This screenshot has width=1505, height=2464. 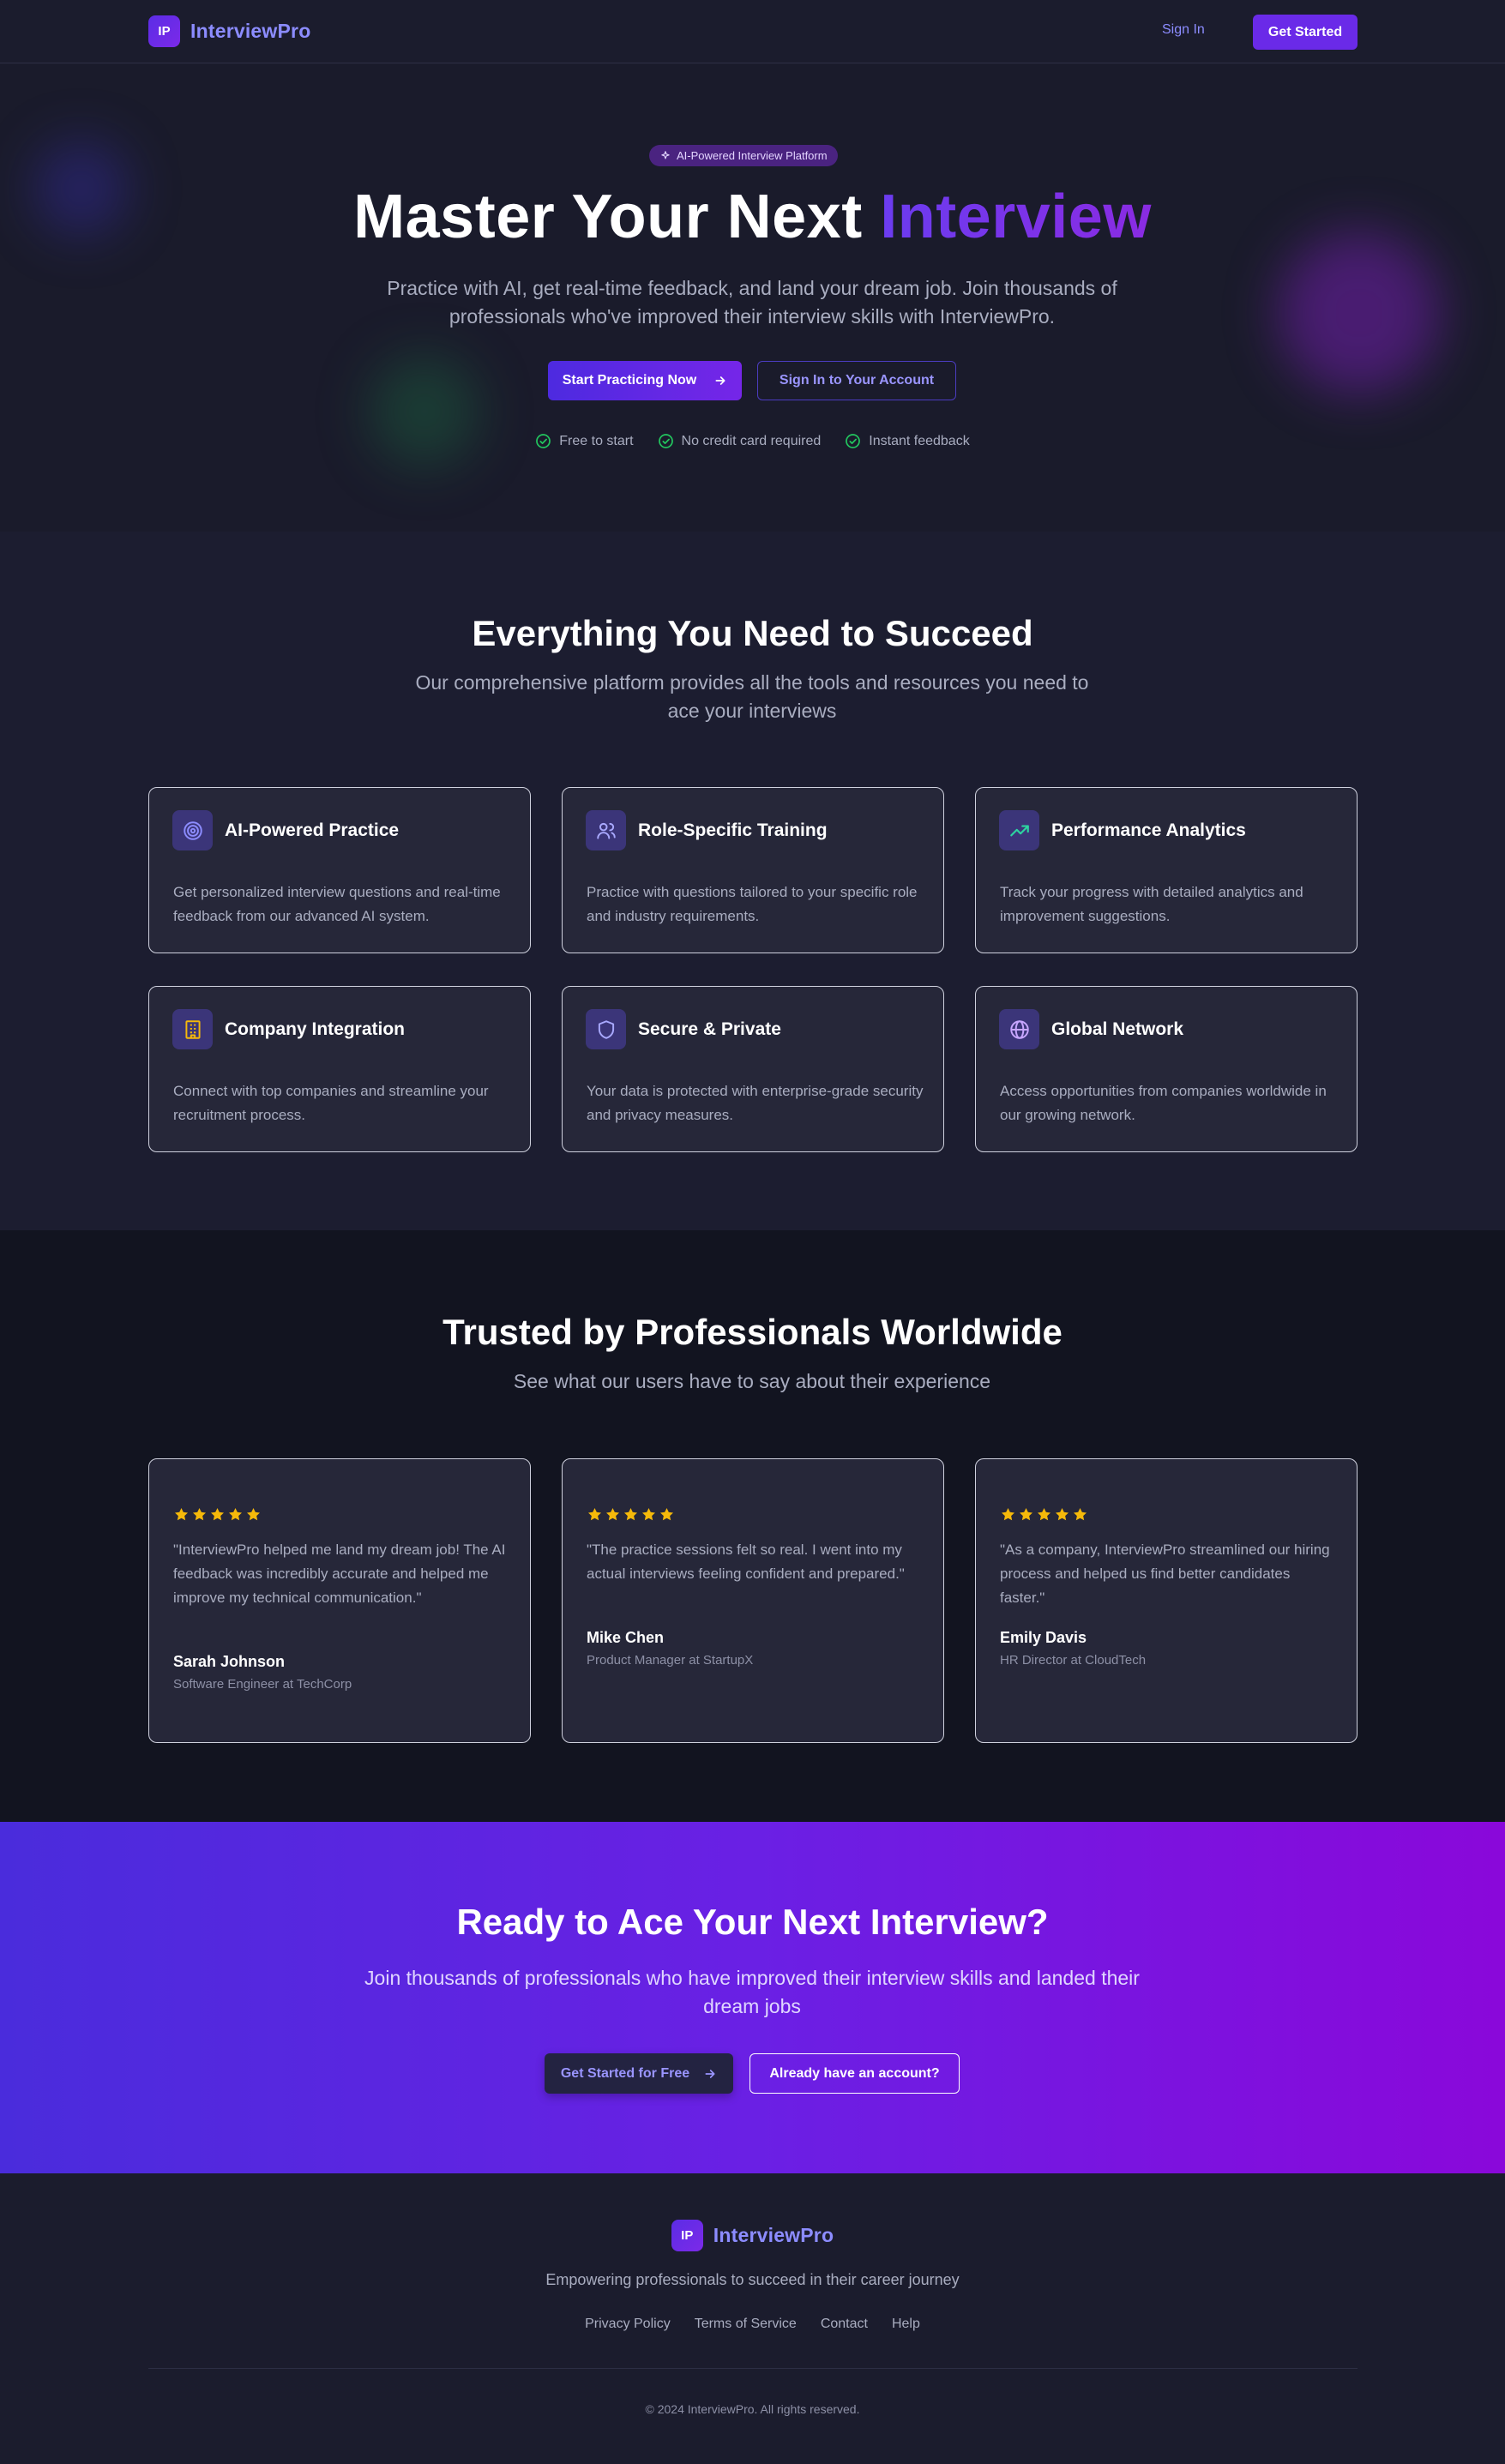 What do you see at coordinates (312, 830) in the screenshot?
I see `feature-title: AI-Powered Practice` at bounding box center [312, 830].